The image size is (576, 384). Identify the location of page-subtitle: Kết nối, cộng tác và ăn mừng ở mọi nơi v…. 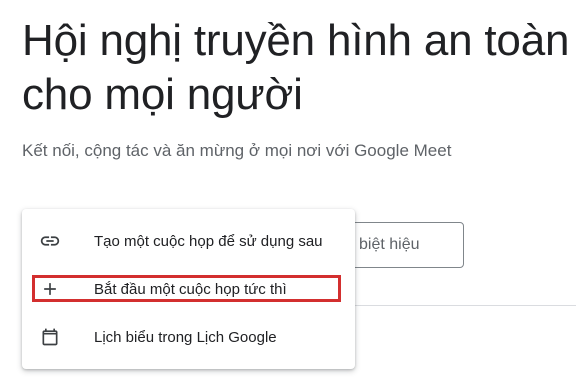
(237, 150).